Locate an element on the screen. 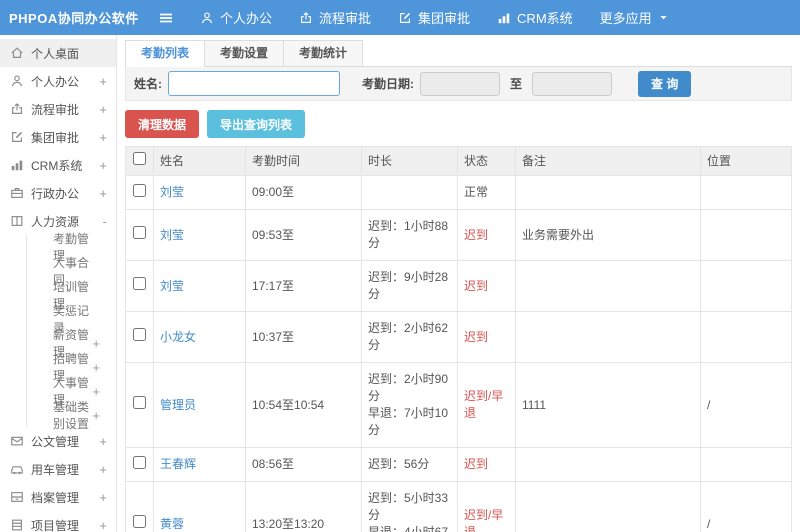 Image resolution: width=800 pixels, height=532 pixels. sidebar-item: 用车管理 + is located at coordinates (58, 469).